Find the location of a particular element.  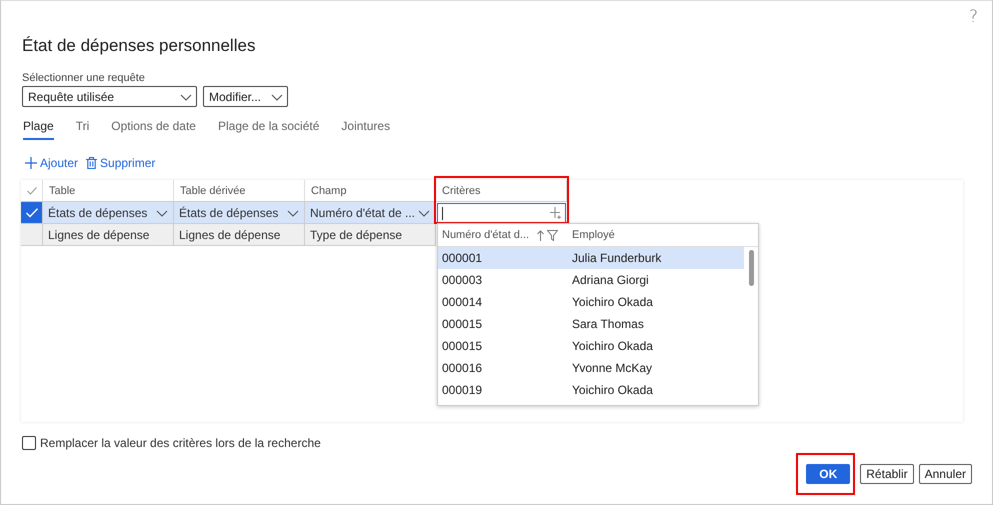

tab: Plage de la société is located at coordinates (269, 129).